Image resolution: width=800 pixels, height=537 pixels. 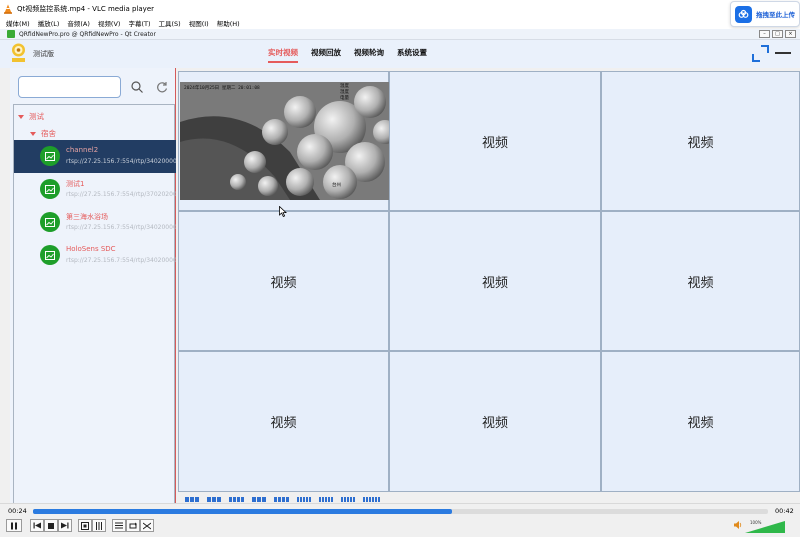 What do you see at coordinates (86, 8) in the screenshot?
I see `vlc-window-title: Qt视频监控系统.mp4 - VLC media player` at bounding box center [86, 8].